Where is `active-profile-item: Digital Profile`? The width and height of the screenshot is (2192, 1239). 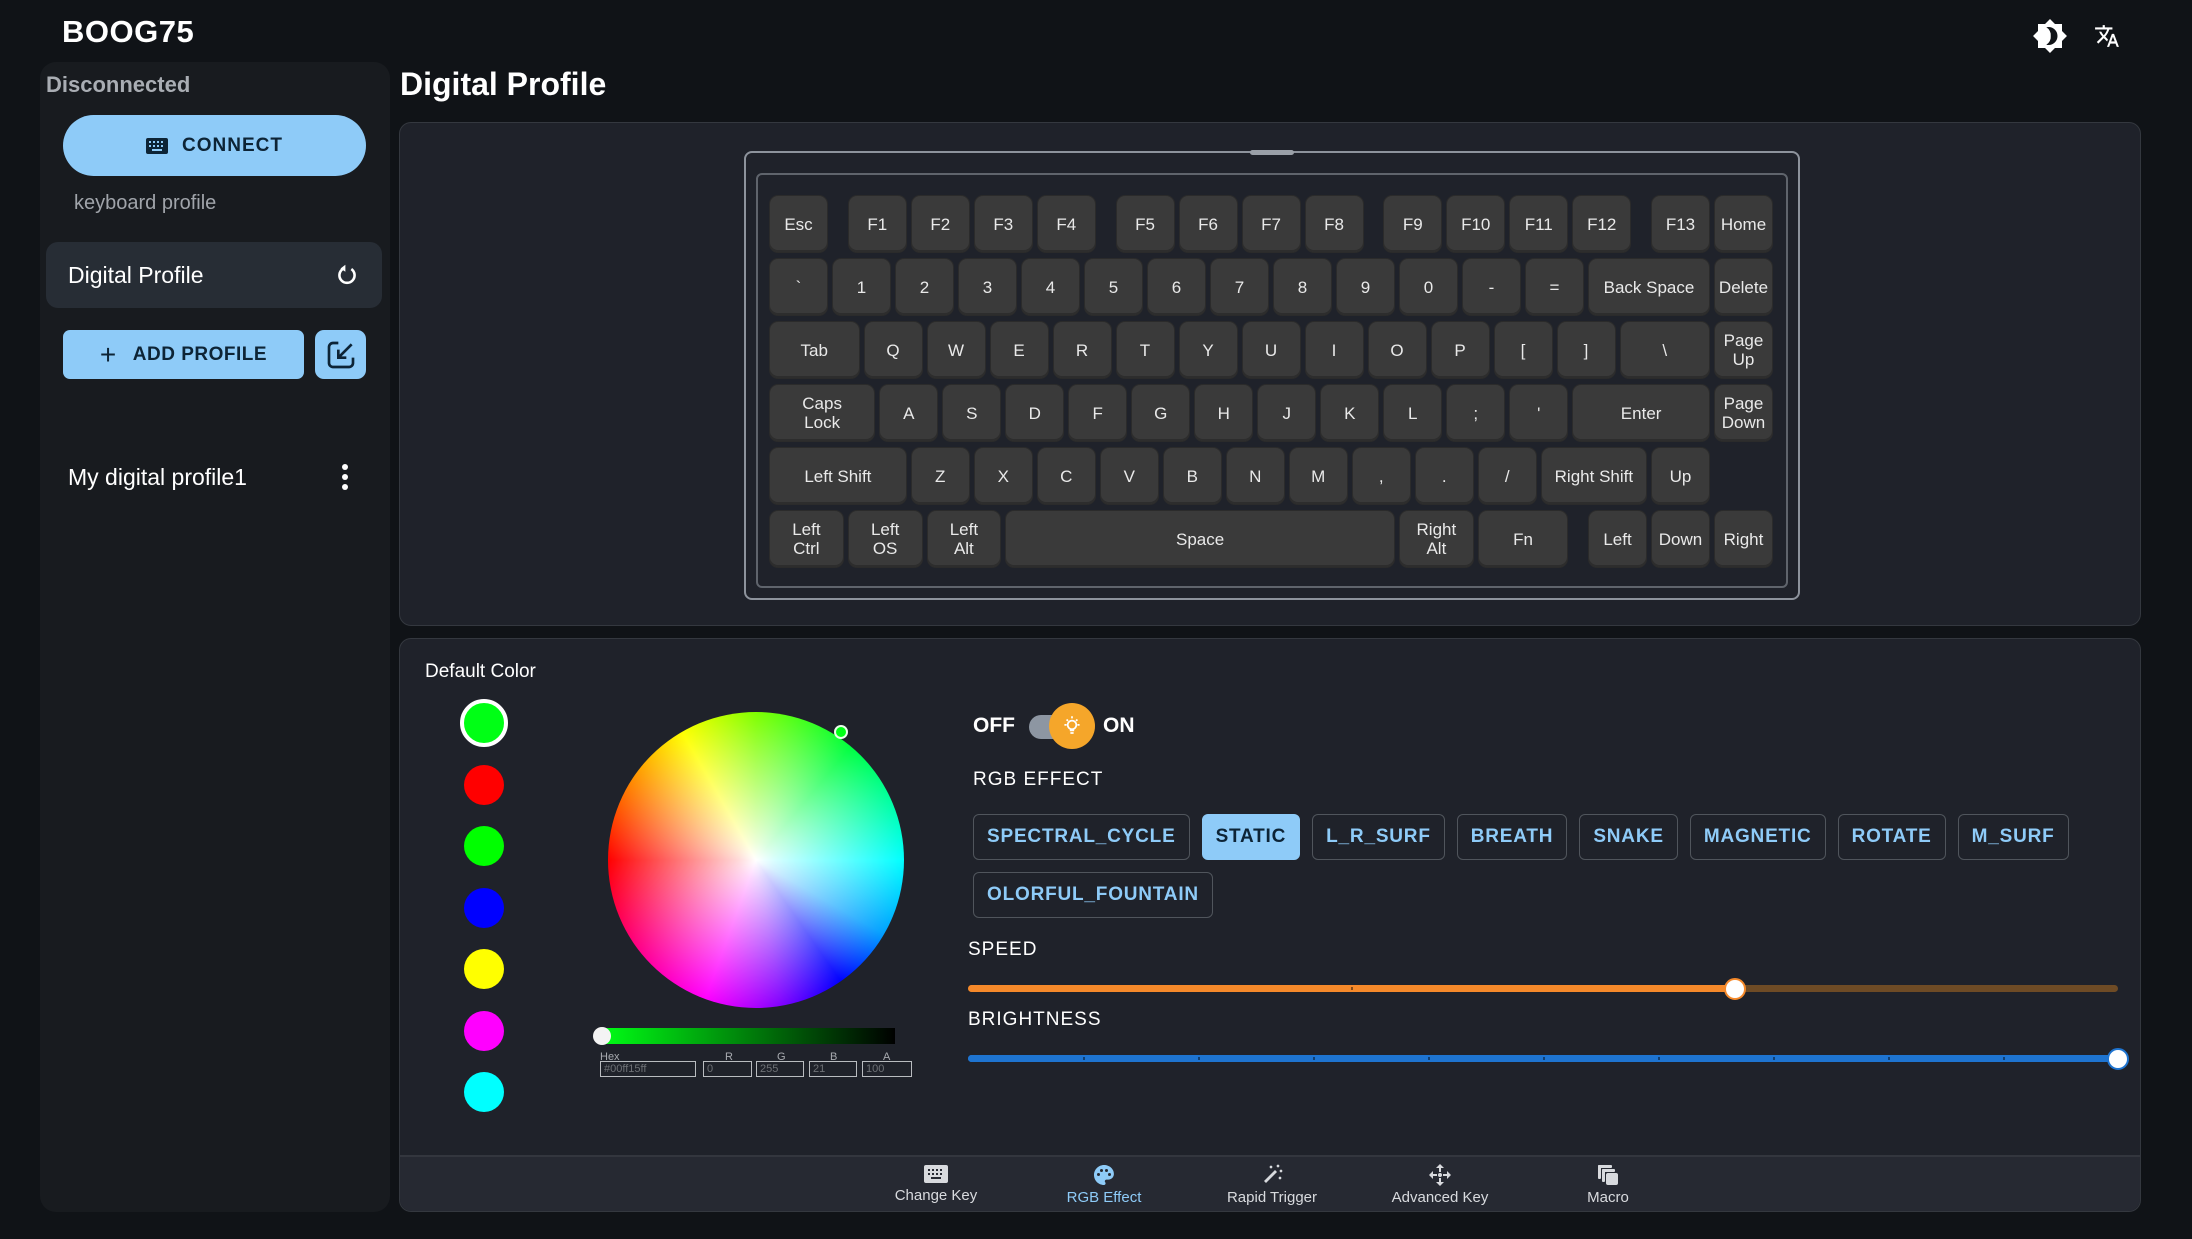
active-profile-item: Digital Profile is located at coordinates (214, 275).